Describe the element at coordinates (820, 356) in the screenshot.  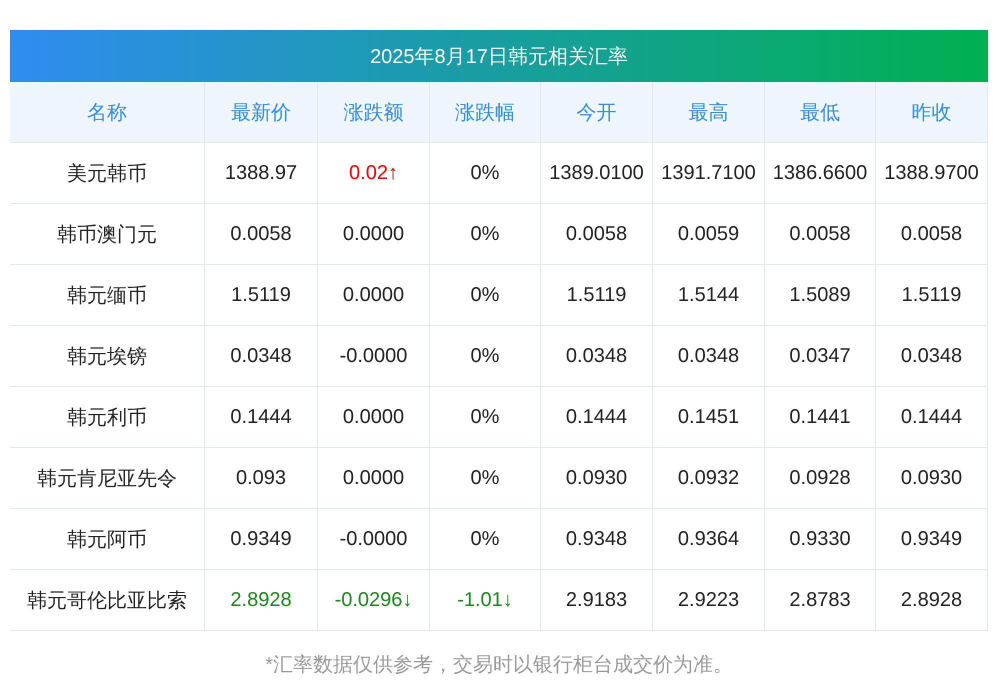
I see `table-cell: 0.0347` at that location.